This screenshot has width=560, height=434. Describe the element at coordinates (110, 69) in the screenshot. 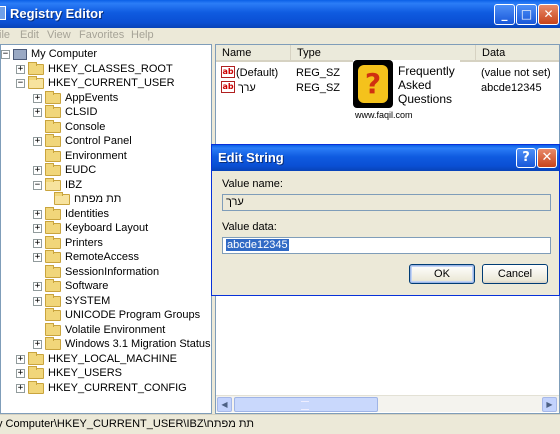

I see `tree-label: HKEY_CLASSES_ROOT` at that location.